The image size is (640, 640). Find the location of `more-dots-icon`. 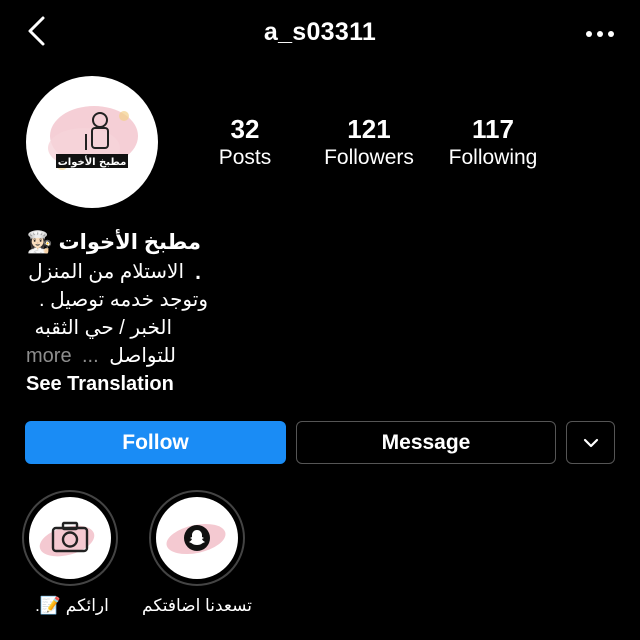

more-dots-icon is located at coordinates (600, 34).